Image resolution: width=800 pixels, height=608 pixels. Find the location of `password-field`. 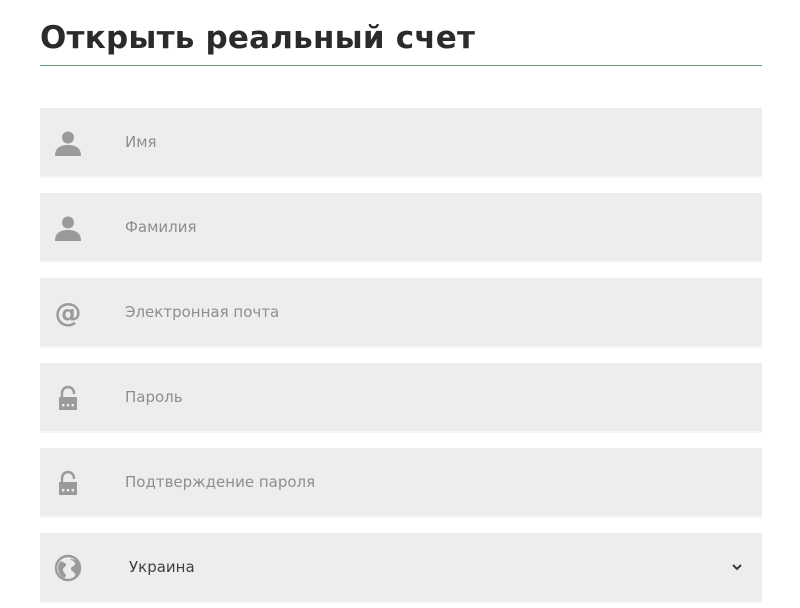

password-field is located at coordinates (401, 398).